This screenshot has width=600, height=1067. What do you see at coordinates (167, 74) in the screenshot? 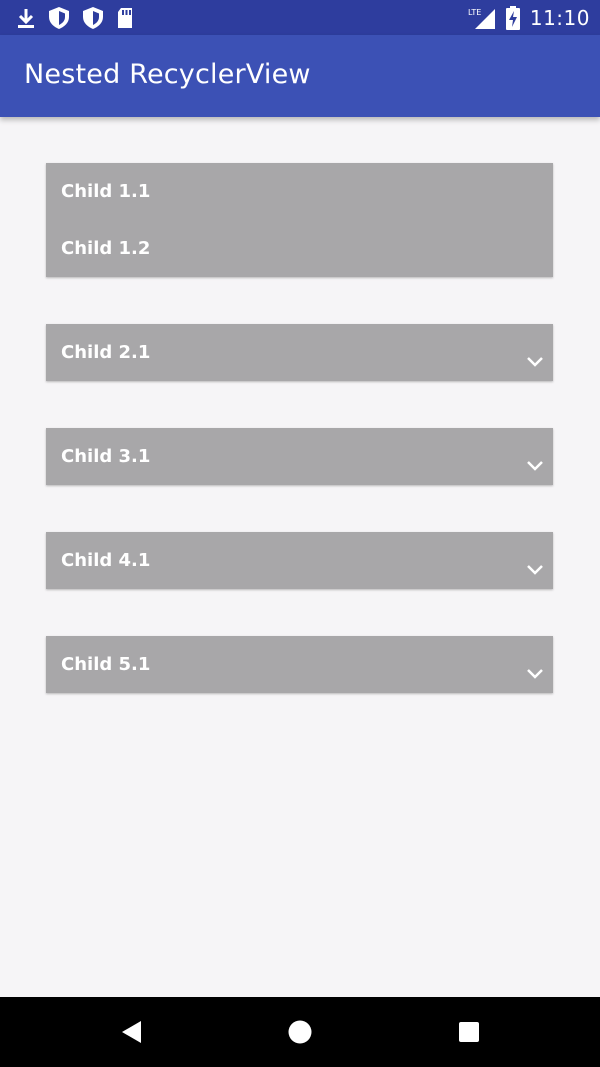
I see `app-title: Nested RecyclerView` at bounding box center [167, 74].